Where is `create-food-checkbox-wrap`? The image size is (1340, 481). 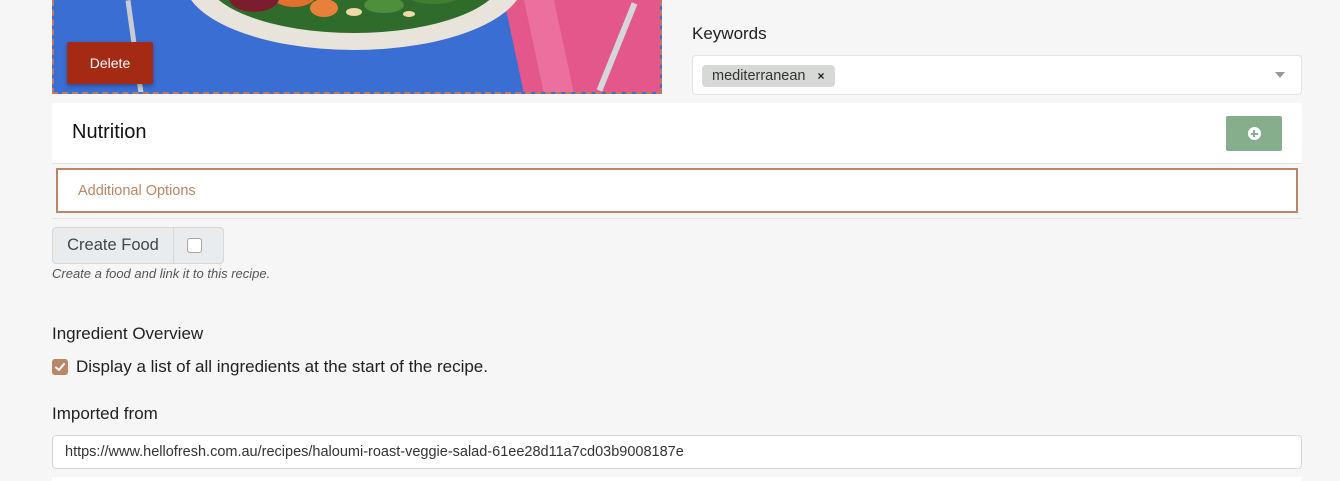 create-food-checkbox-wrap is located at coordinates (199, 245).